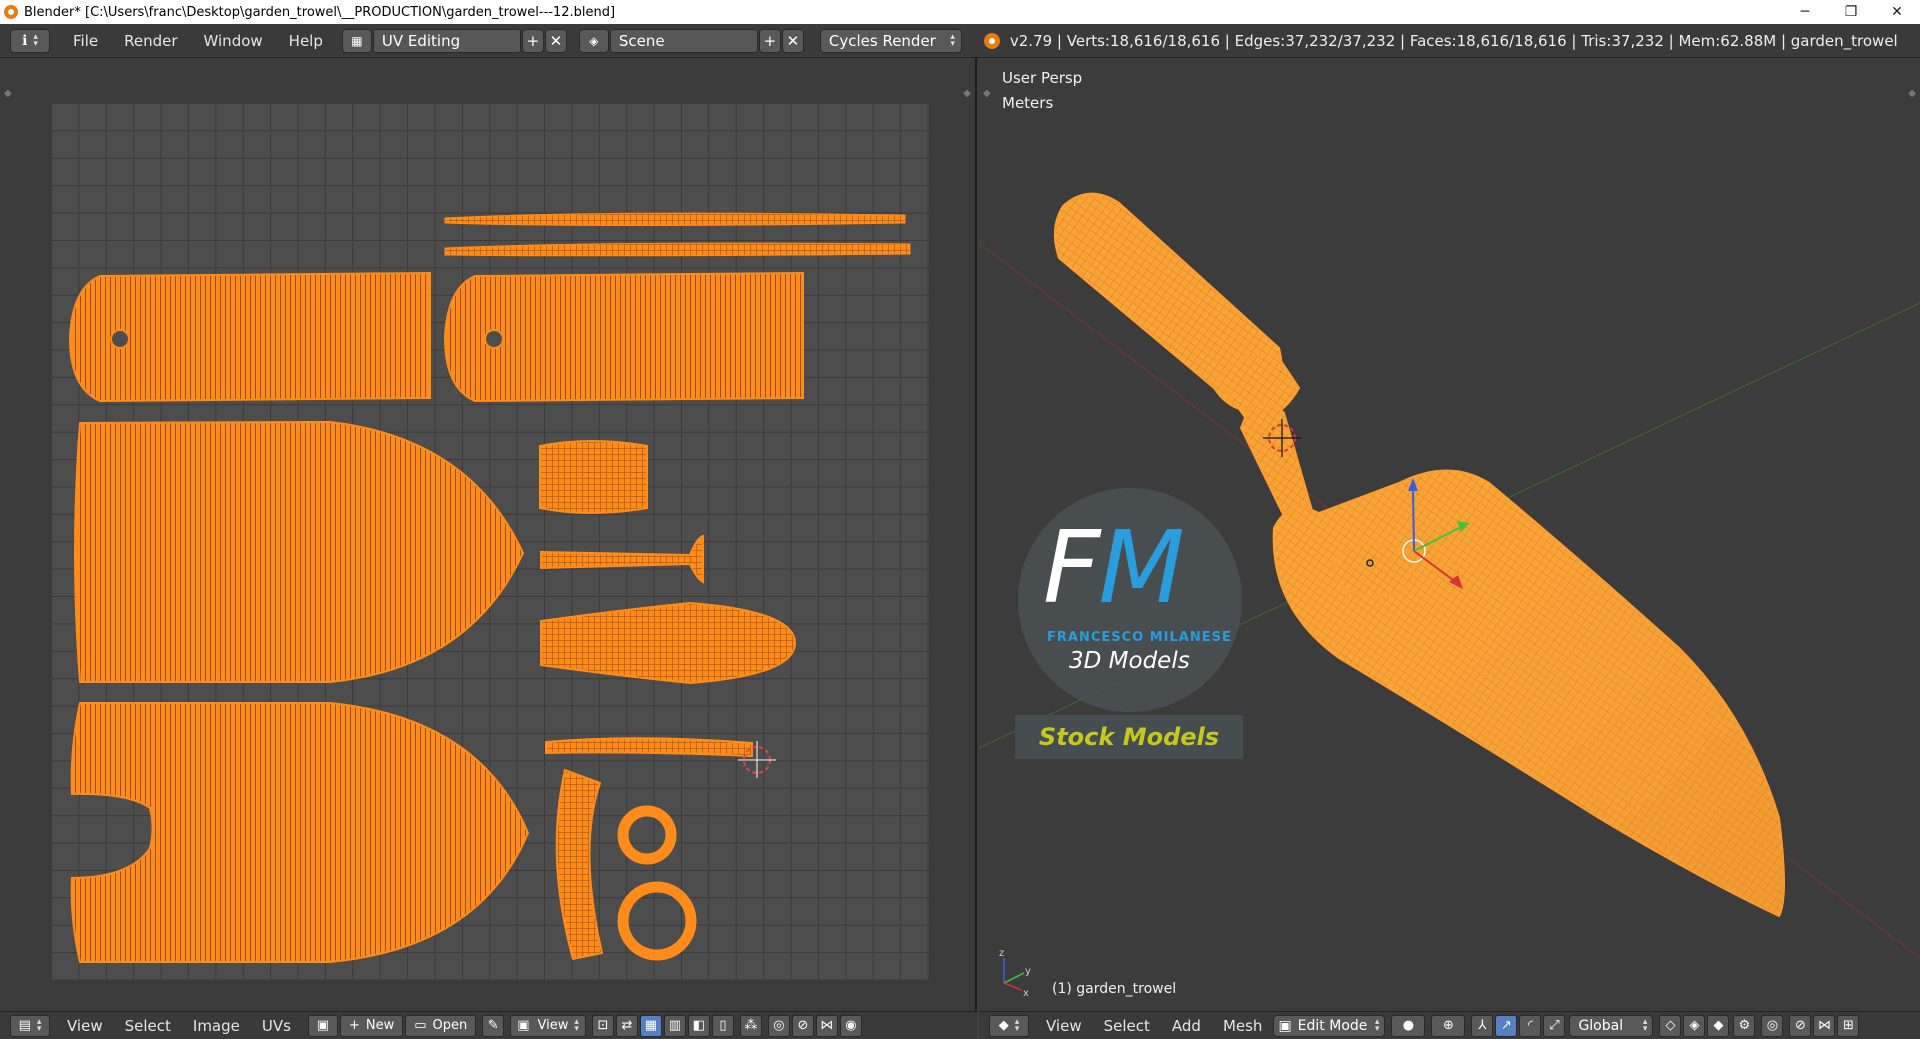 The height and width of the screenshot is (1039, 1920). I want to click on edge-select-button: ▥, so click(674, 1025).